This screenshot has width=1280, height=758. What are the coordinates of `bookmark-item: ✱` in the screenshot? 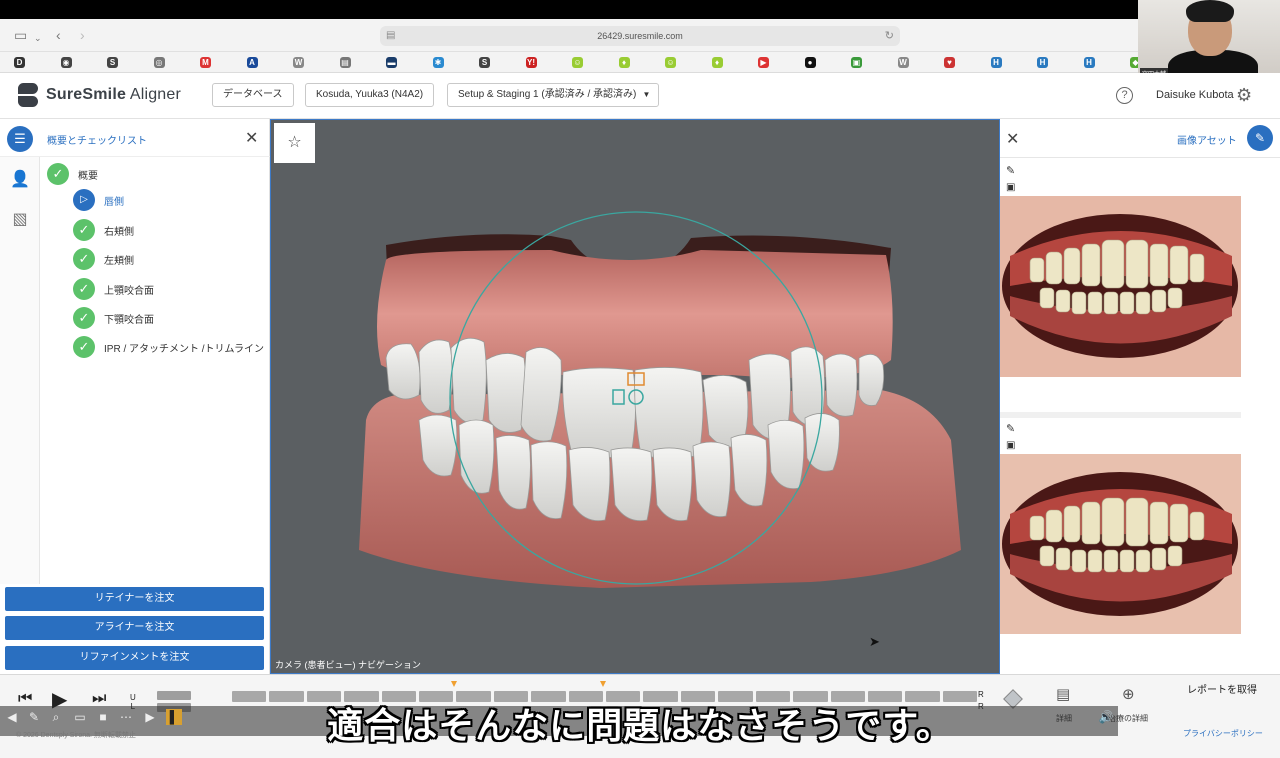 It's located at (456, 62).